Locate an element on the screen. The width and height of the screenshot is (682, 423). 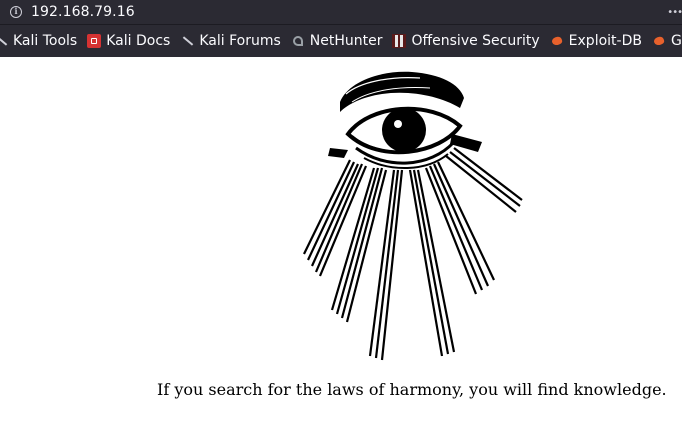
bookmark-kali-docs: Kali Docs is located at coordinates (128, 41).